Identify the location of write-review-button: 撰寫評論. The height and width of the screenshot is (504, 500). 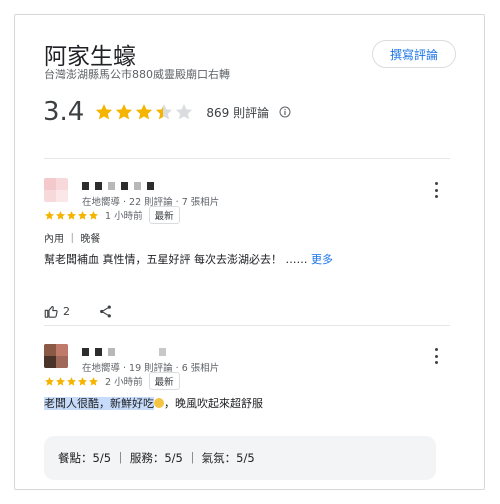
(414, 54).